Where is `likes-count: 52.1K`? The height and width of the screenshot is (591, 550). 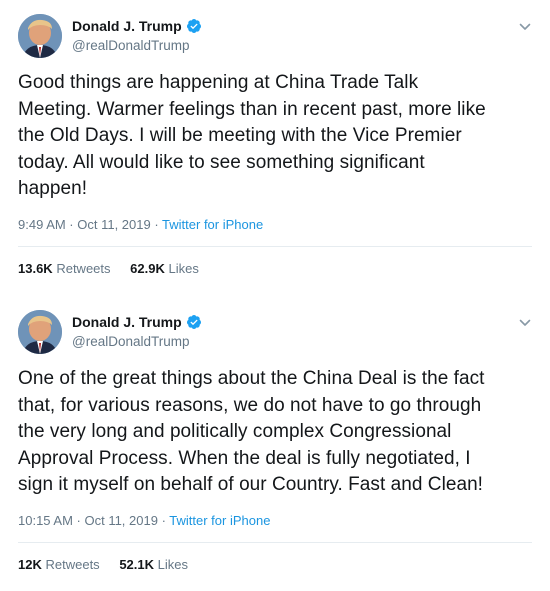
likes-count: 52.1K is located at coordinates (137, 564).